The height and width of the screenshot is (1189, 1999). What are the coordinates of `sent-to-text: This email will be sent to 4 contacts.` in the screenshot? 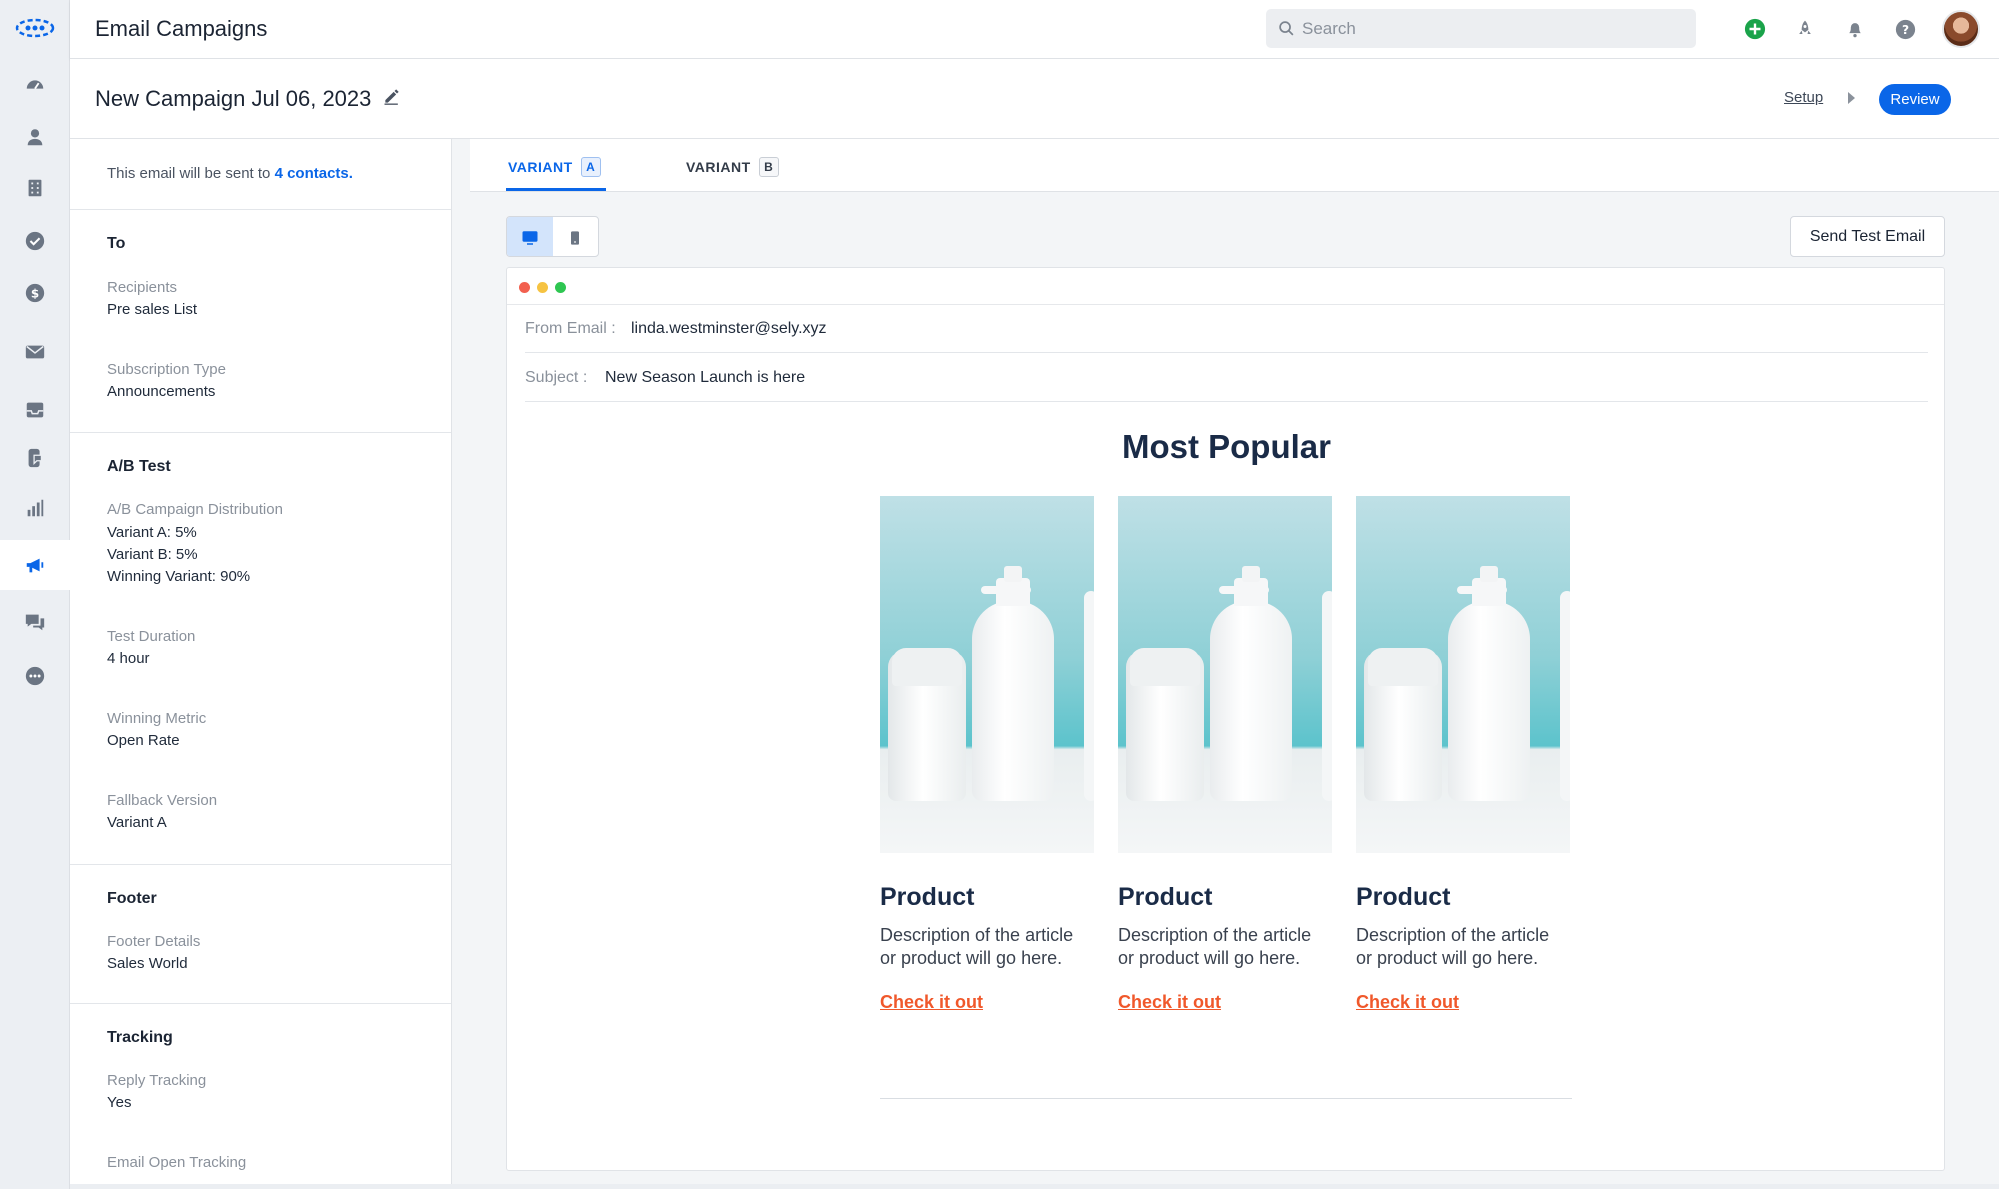 It's located at (230, 173).